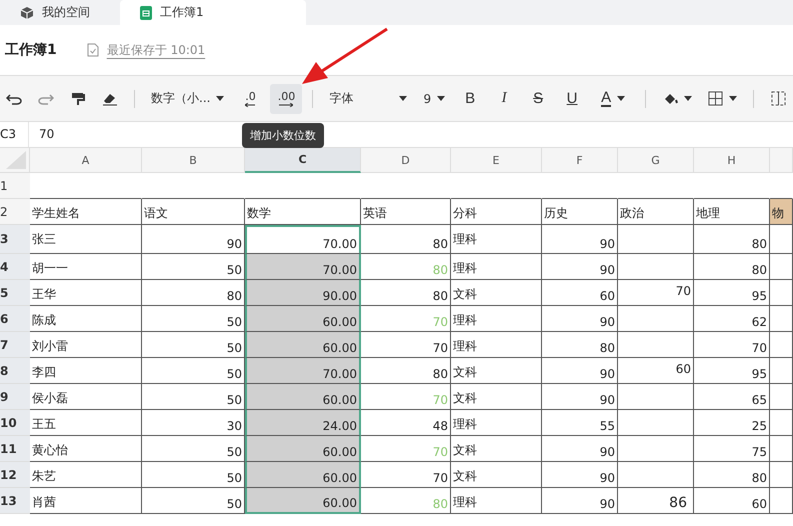  I want to click on formula-input: 70, so click(41, 134).